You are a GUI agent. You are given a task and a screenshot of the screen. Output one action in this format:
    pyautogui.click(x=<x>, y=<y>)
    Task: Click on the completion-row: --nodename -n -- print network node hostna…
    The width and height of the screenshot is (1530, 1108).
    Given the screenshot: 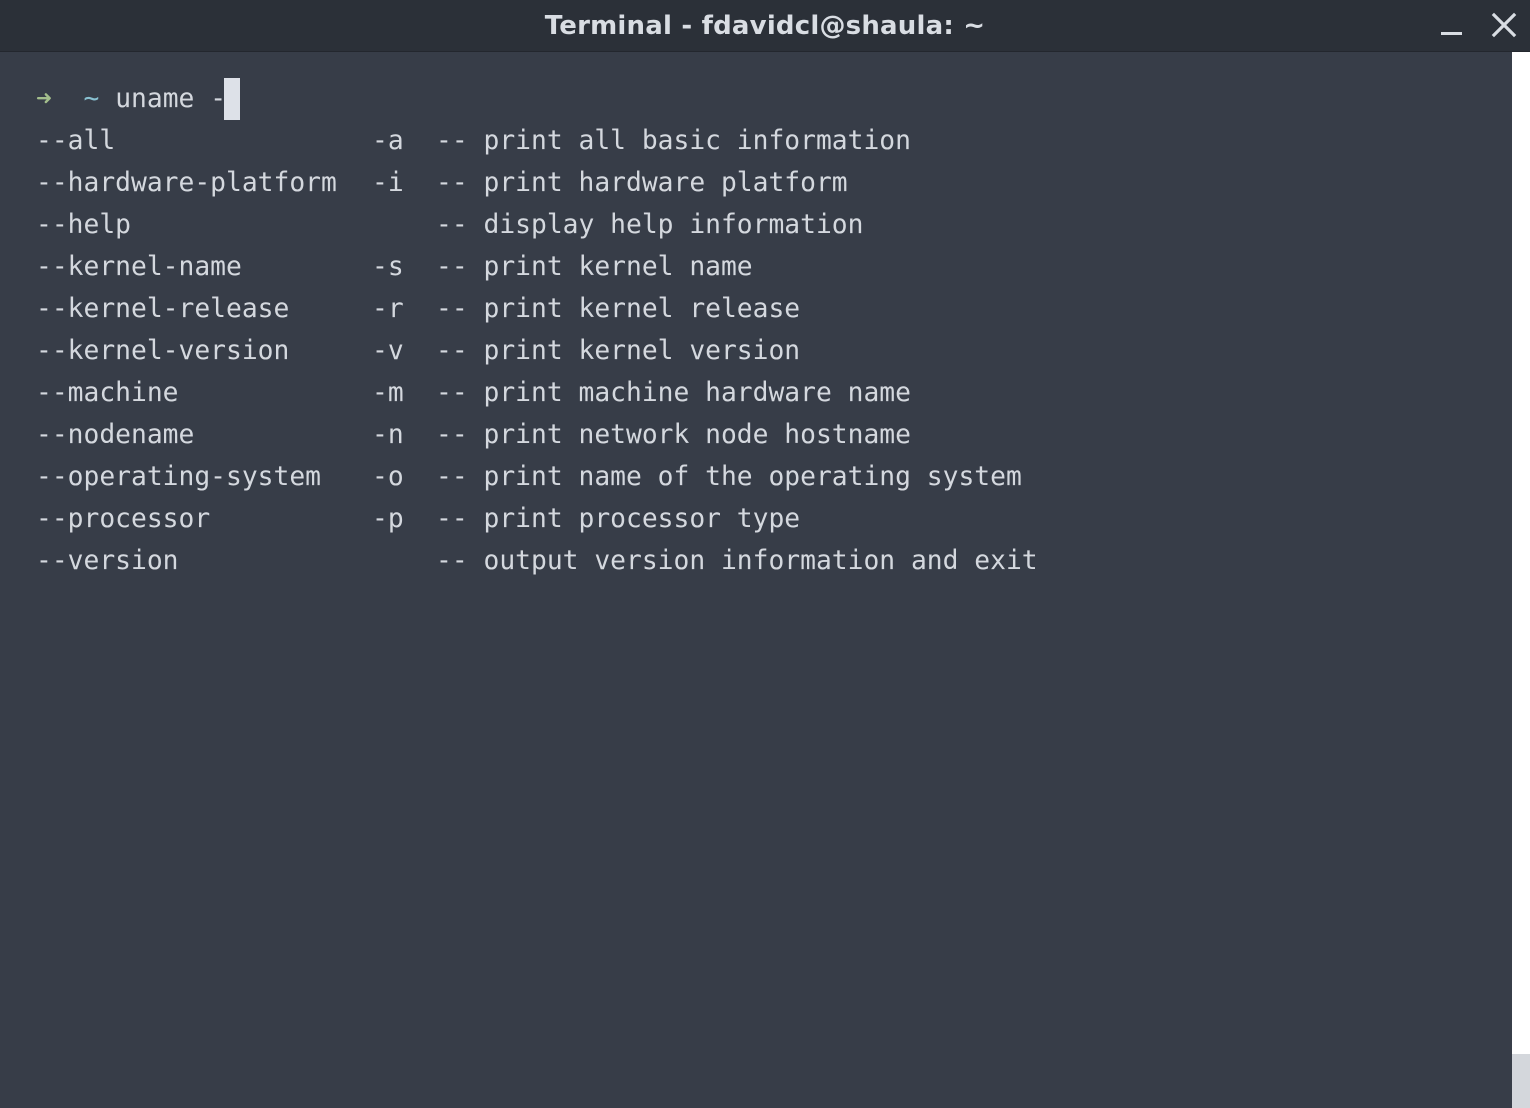 What is the action you would take?
    pyautogui.click(x=537, y=435)
    